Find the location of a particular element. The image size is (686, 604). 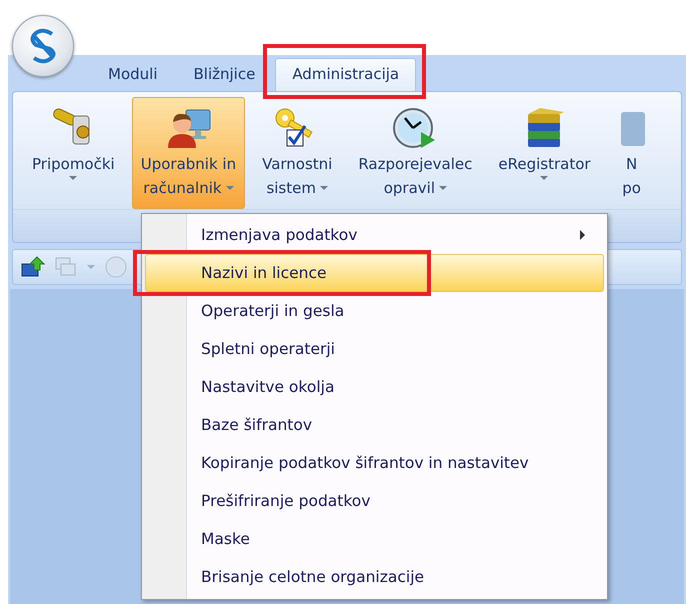

ribbon-button: Pripomočki is located at coordinates (73, 153).